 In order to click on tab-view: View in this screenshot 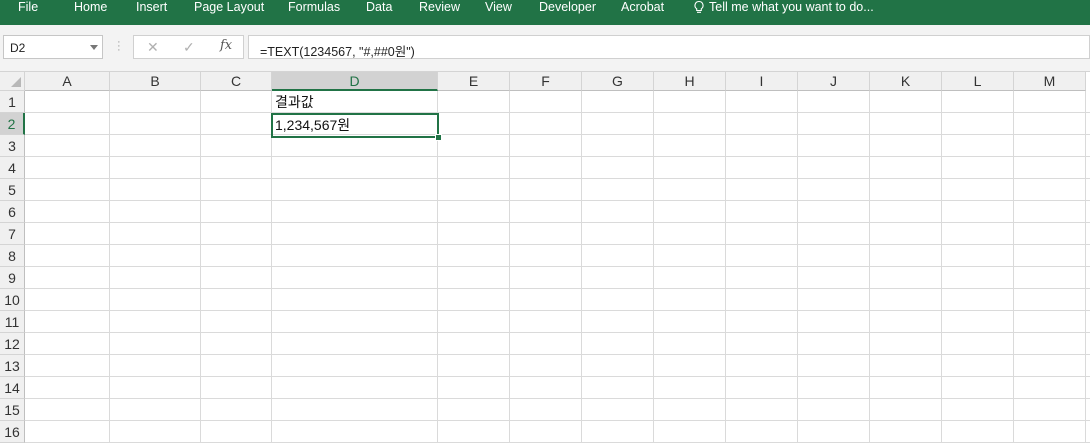, I will do `click(498, 7)`.